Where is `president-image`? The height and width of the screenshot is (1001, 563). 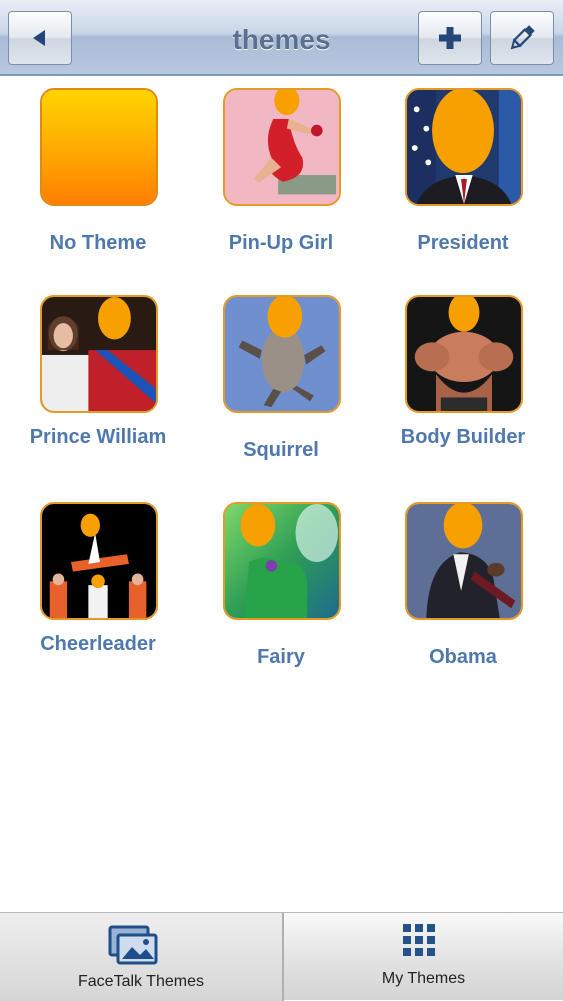 president-image is located at coordinates (464, 147).